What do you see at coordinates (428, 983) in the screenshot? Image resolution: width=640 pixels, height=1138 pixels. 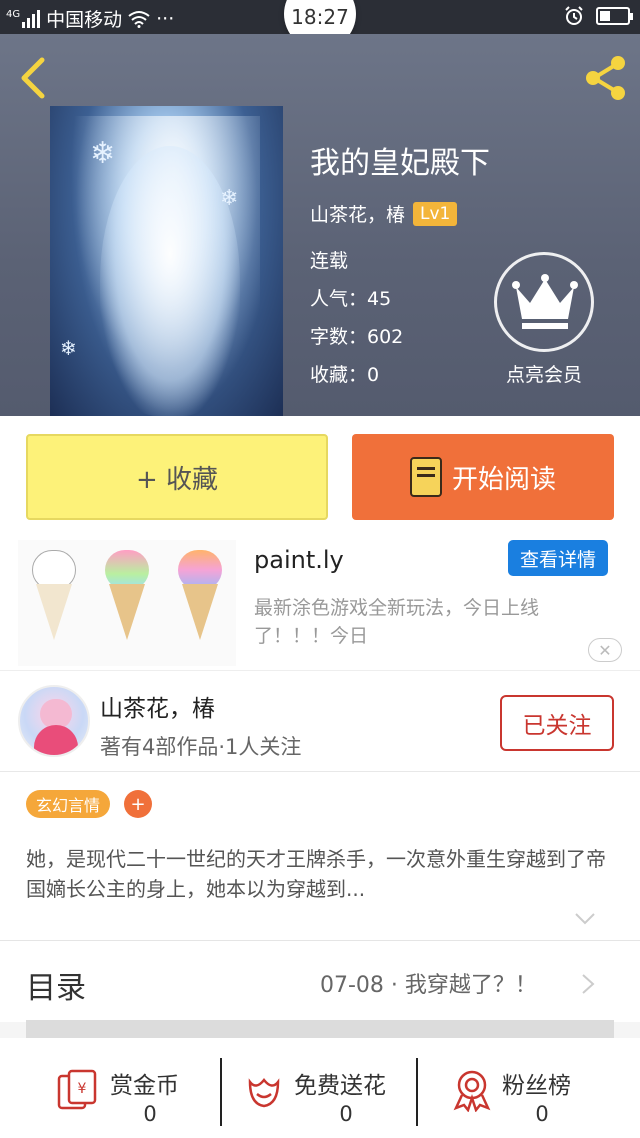 I see `latest-chapter: 07-08 · 我穿越了？！` at bounding box center [428, 983].